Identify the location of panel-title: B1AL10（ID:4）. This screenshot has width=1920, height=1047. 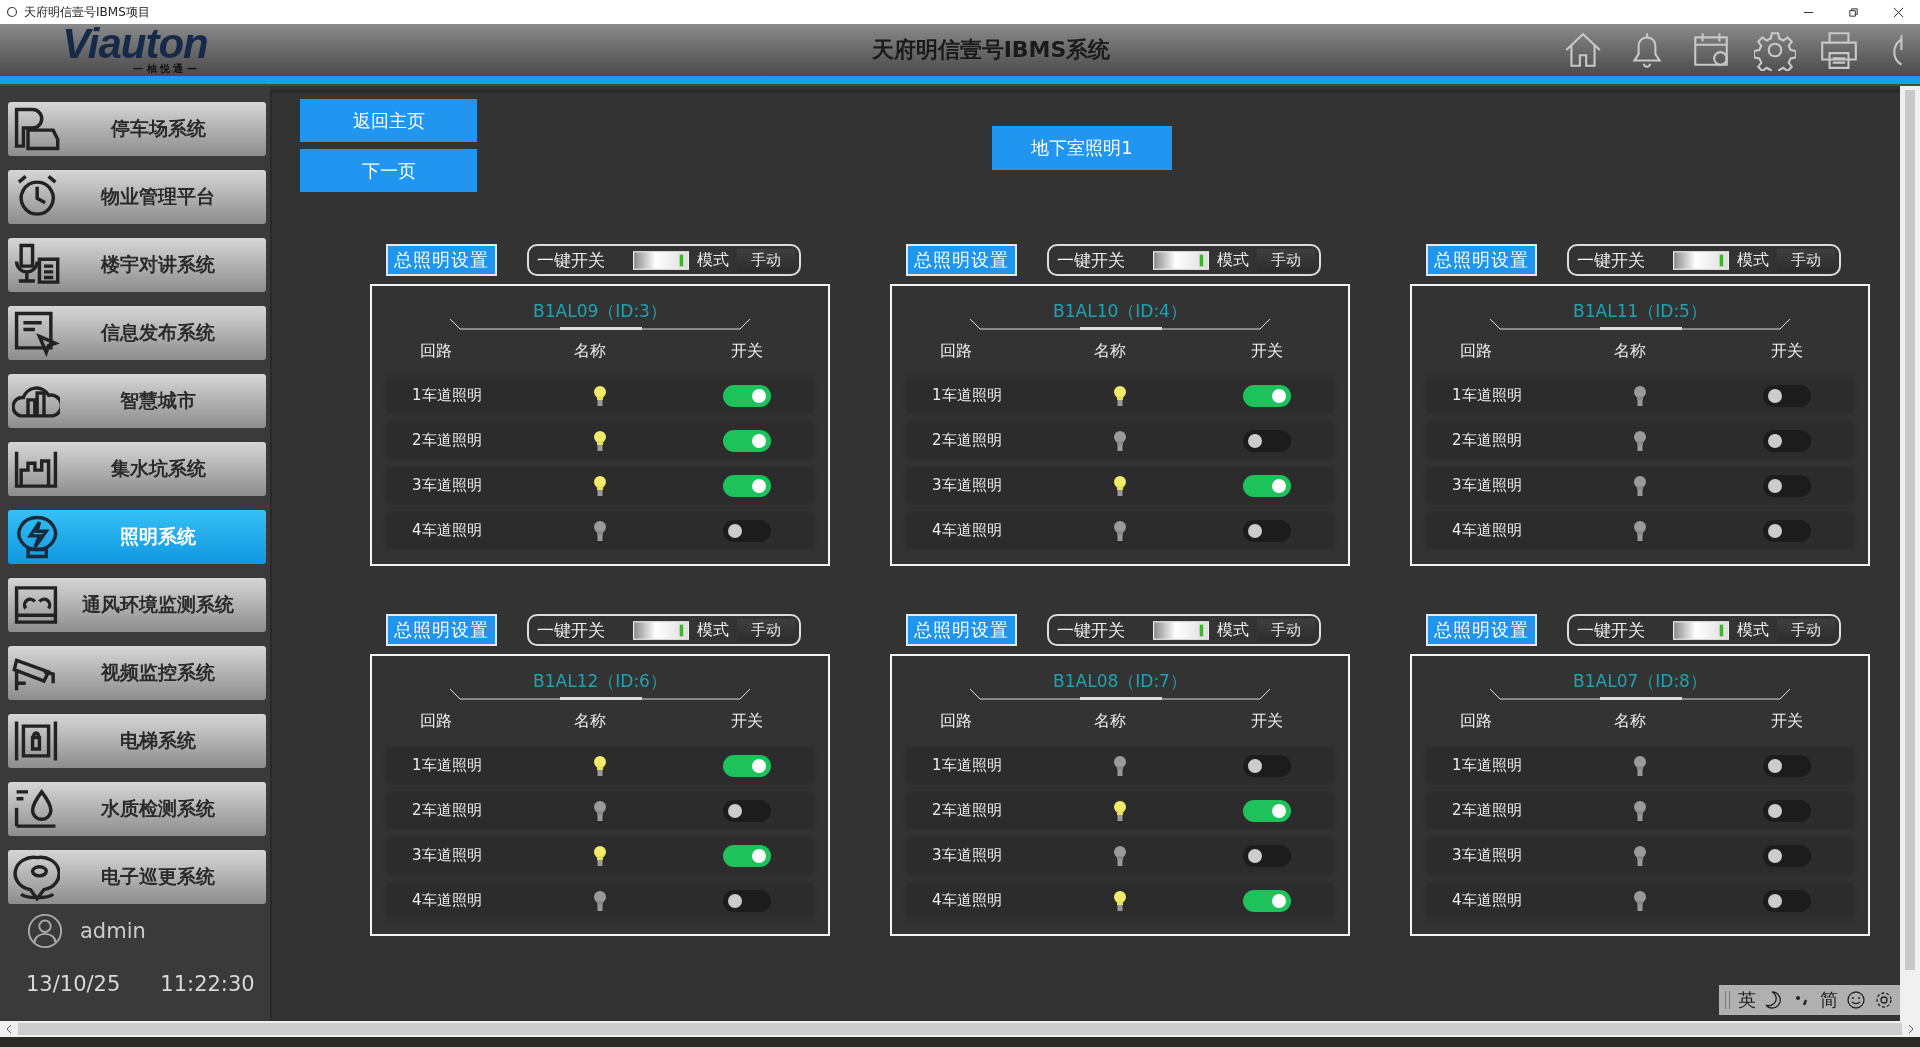
(1120, 311).